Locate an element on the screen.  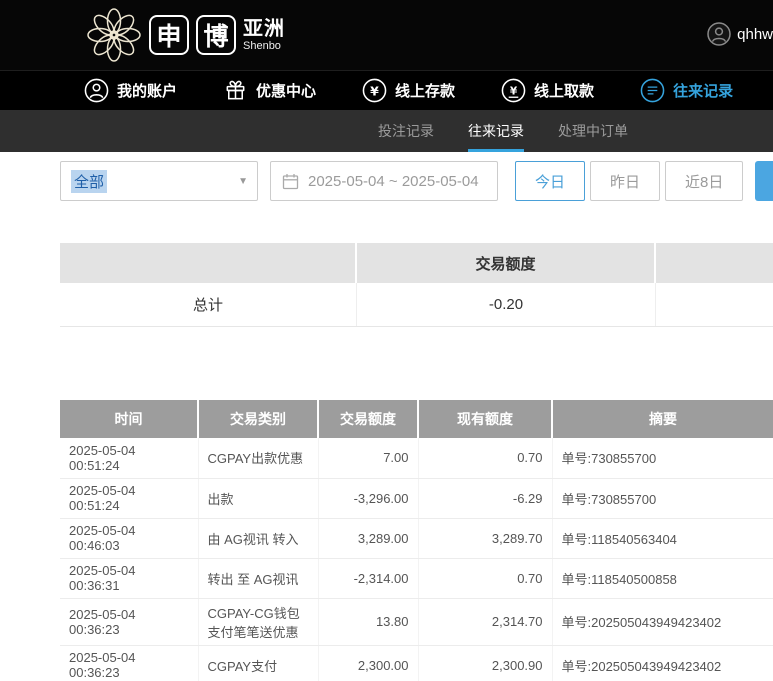
nav-item-withdraw: ¥ 线上取款 is located at coordinates (547, 90).